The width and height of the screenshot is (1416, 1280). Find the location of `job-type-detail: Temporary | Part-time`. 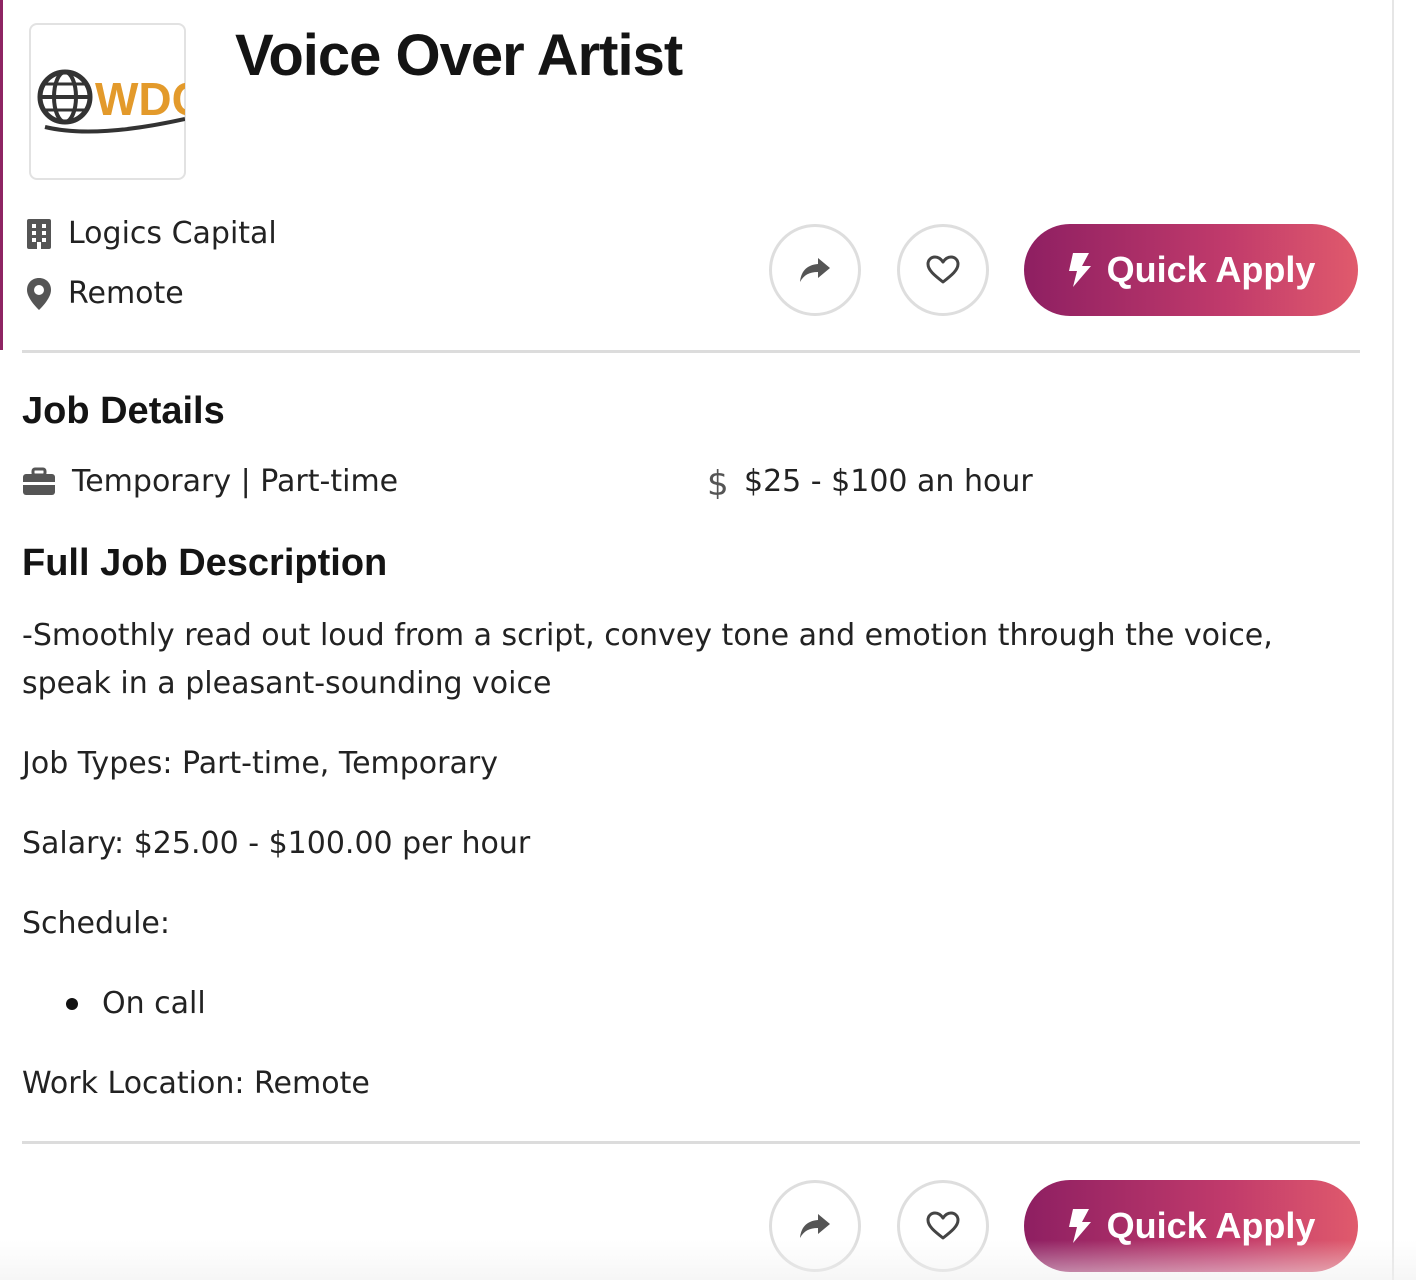

job-type-detail: Temporary | Part-time is located at coordinates (210, 481).